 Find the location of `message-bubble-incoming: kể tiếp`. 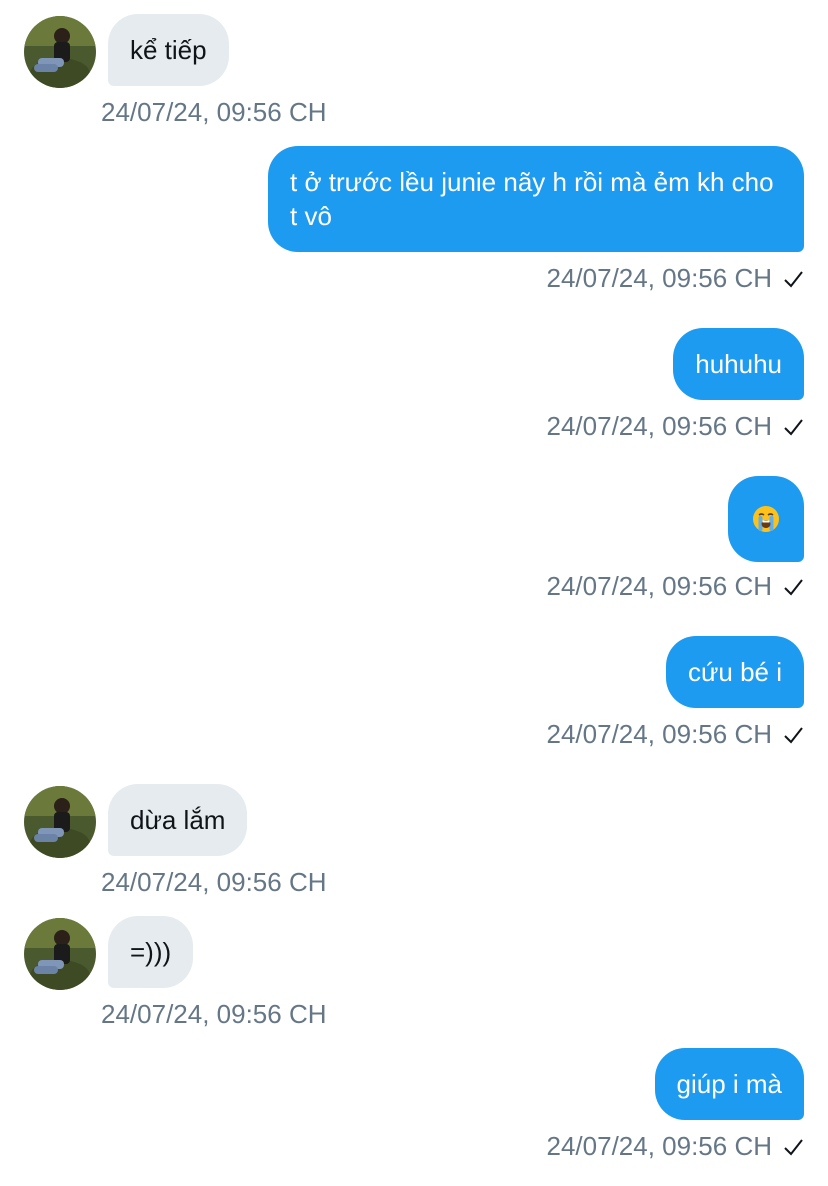

message-bubble-incoming: kể tiếp is located at coordinates (168, 50).